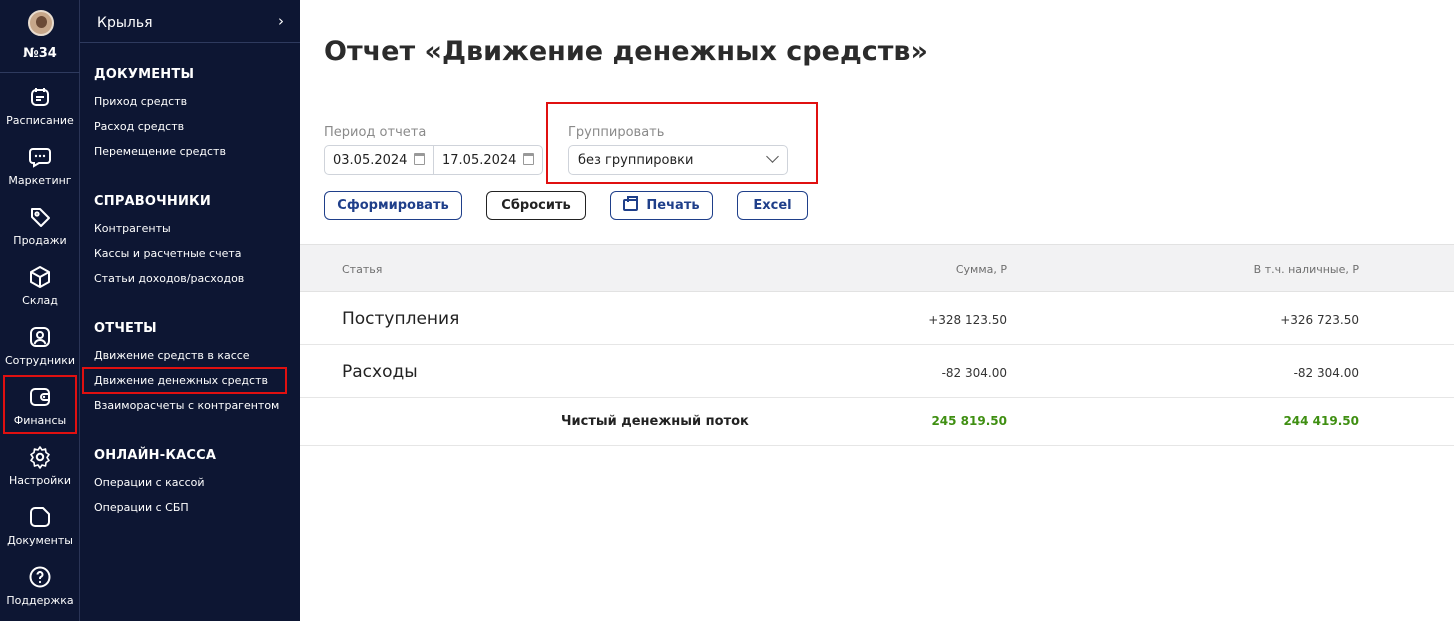 This screenshot has height=621, width=1454. Describe the element at coordinates (40, 360) in the screenshot. I see `rail-item-label: Сотрудники` at that location.